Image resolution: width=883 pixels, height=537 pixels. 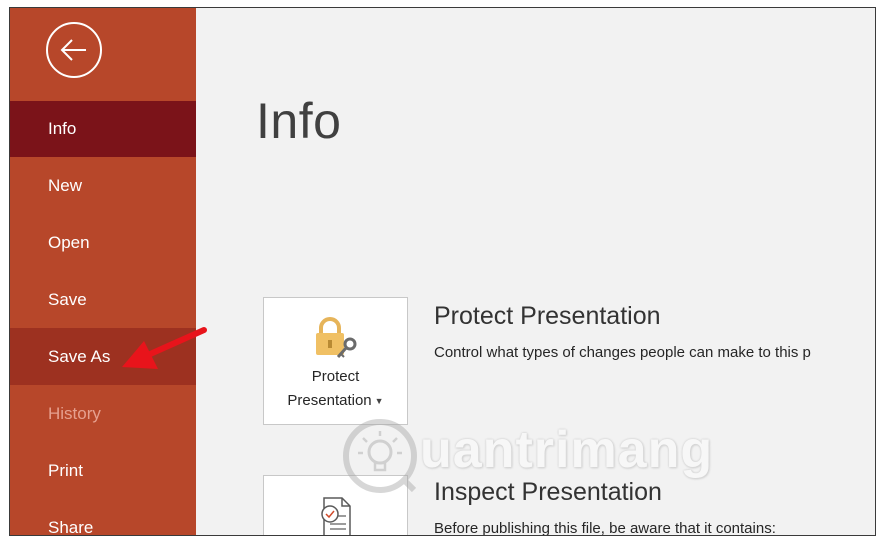 What do you see at coordinates (336, 337) in the screenshot?
I see `lock-key-icon` at bounding box center [336, 337].